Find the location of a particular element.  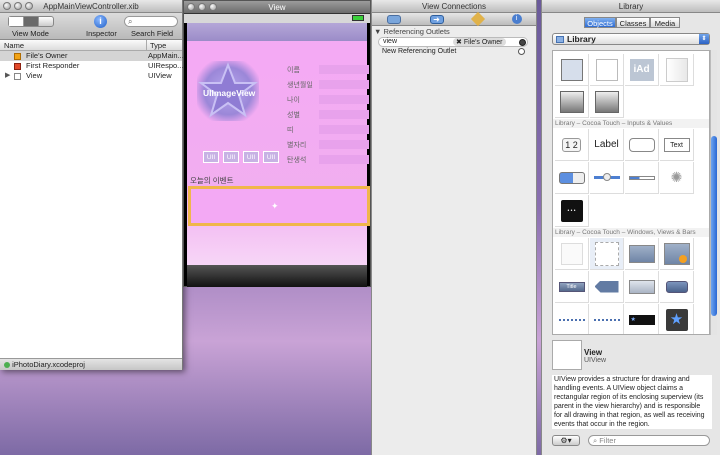

event-panel: ✦ is located at coordinates (279, 206).